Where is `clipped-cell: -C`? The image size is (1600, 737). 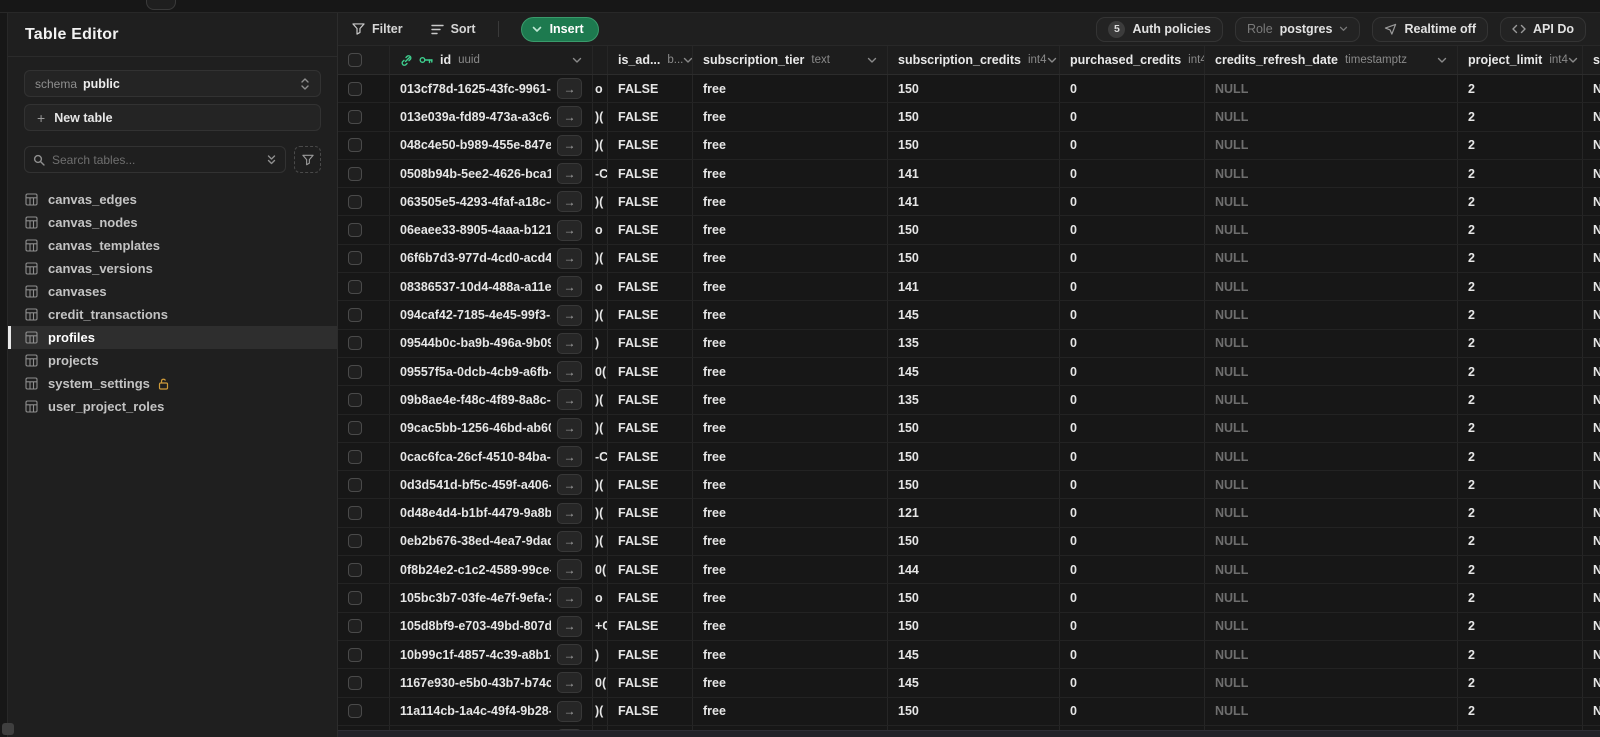
clipped-cell: -C is located at coordinates (600, 456).